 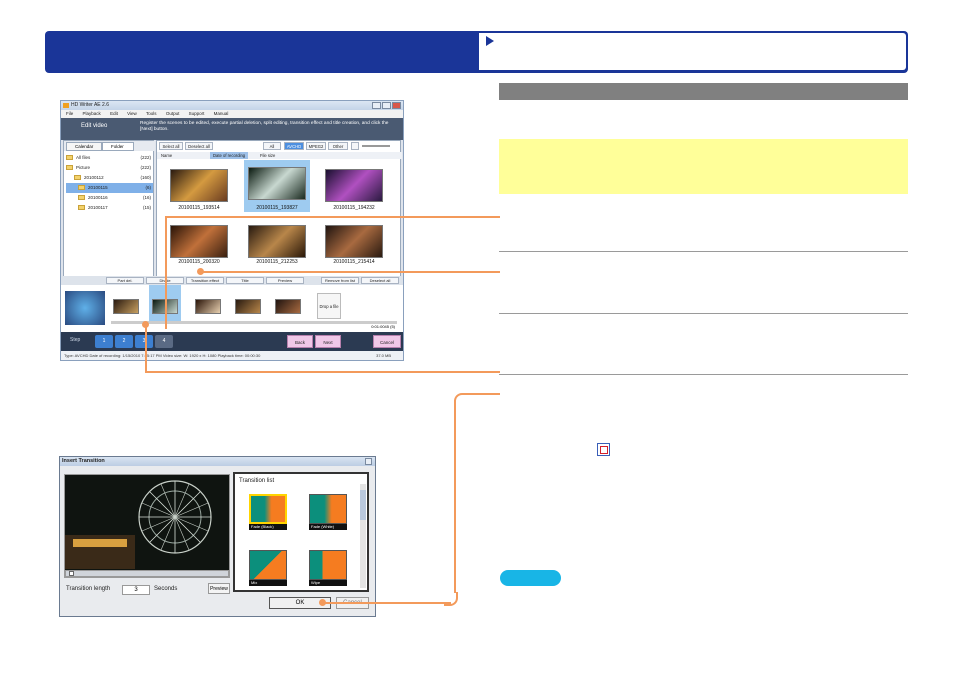 What do you see at coordinates (294, 146) in the screenshot?
I see `filter-avchd-button: AVCHD` at bounding box center [294, 146].